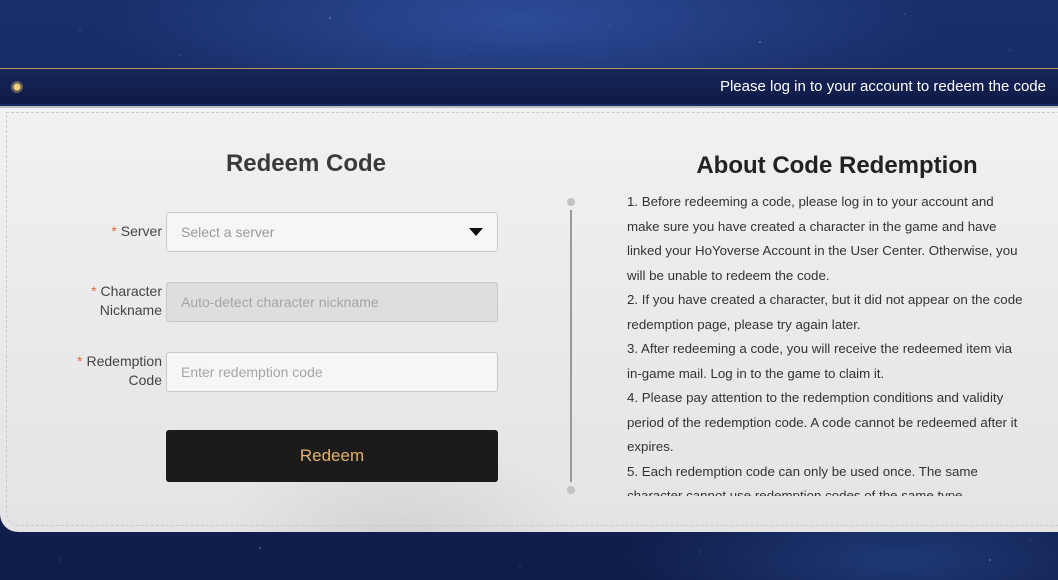 Image resolution: width=1058 pixels, height=580 pixels. Describe the element at coordinates (136, 231) in the screenshot. I see `server-label: * Server` at that location.